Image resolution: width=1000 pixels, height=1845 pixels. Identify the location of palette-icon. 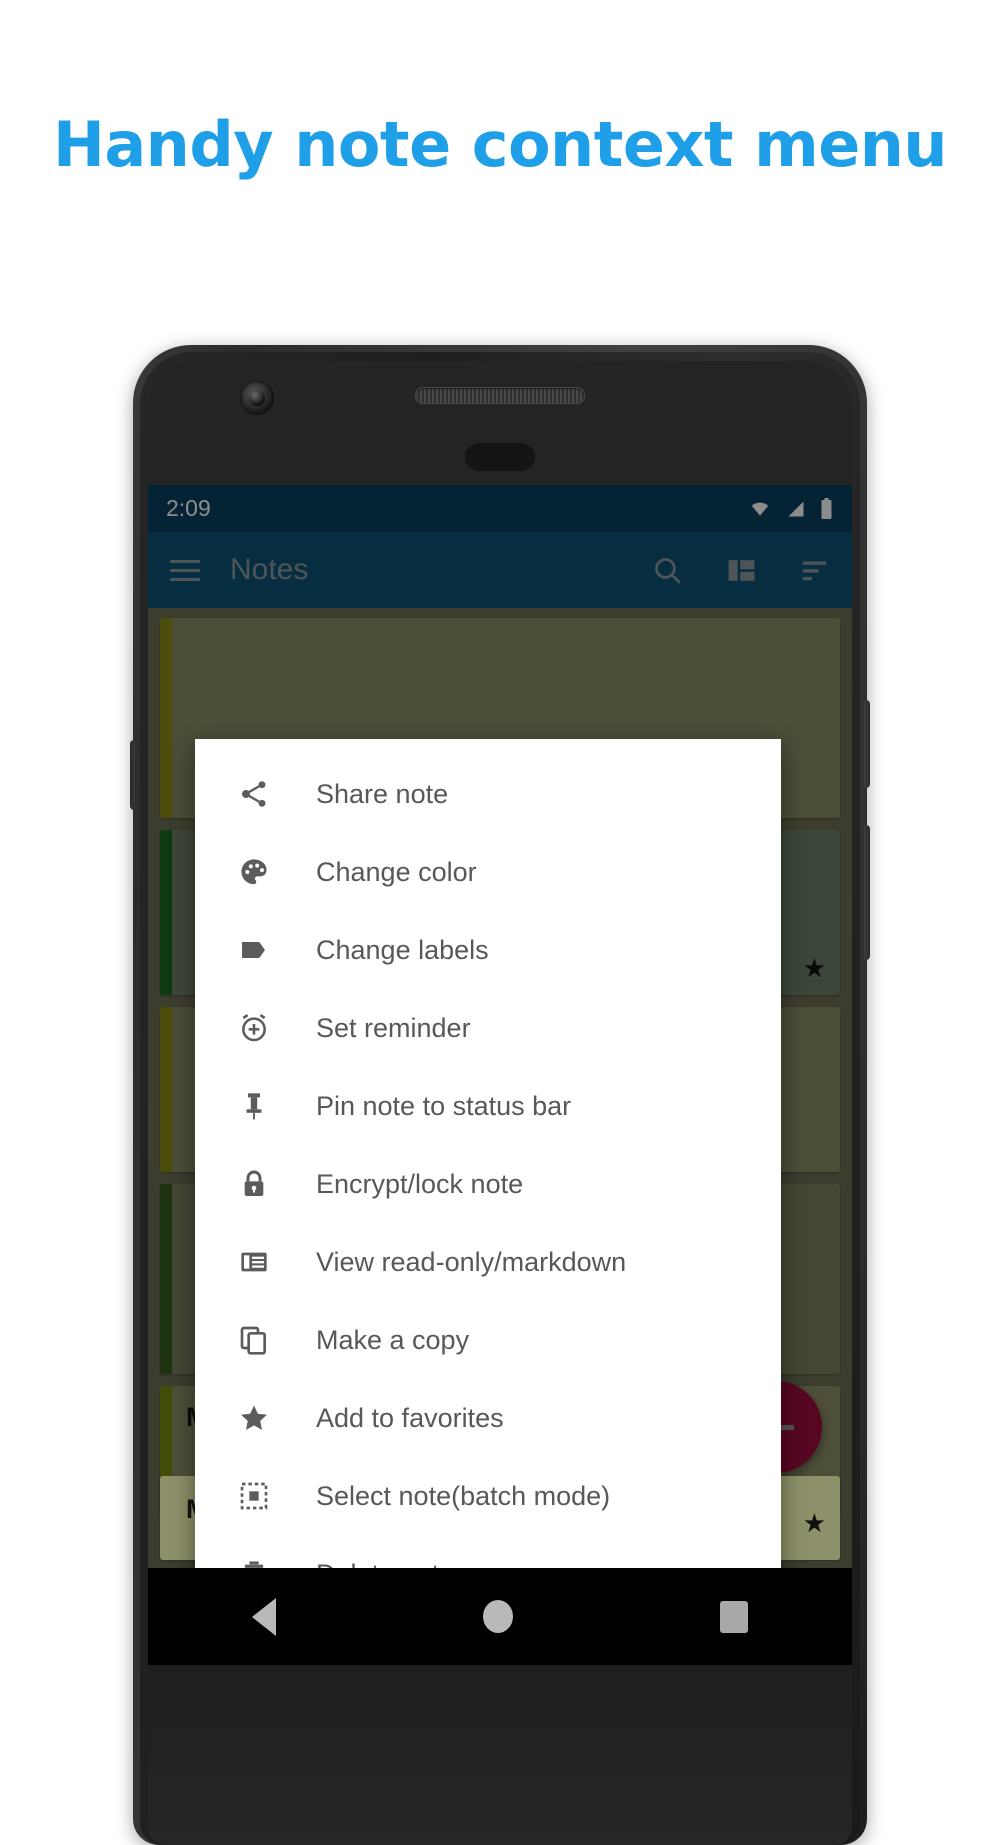
(254, 872).